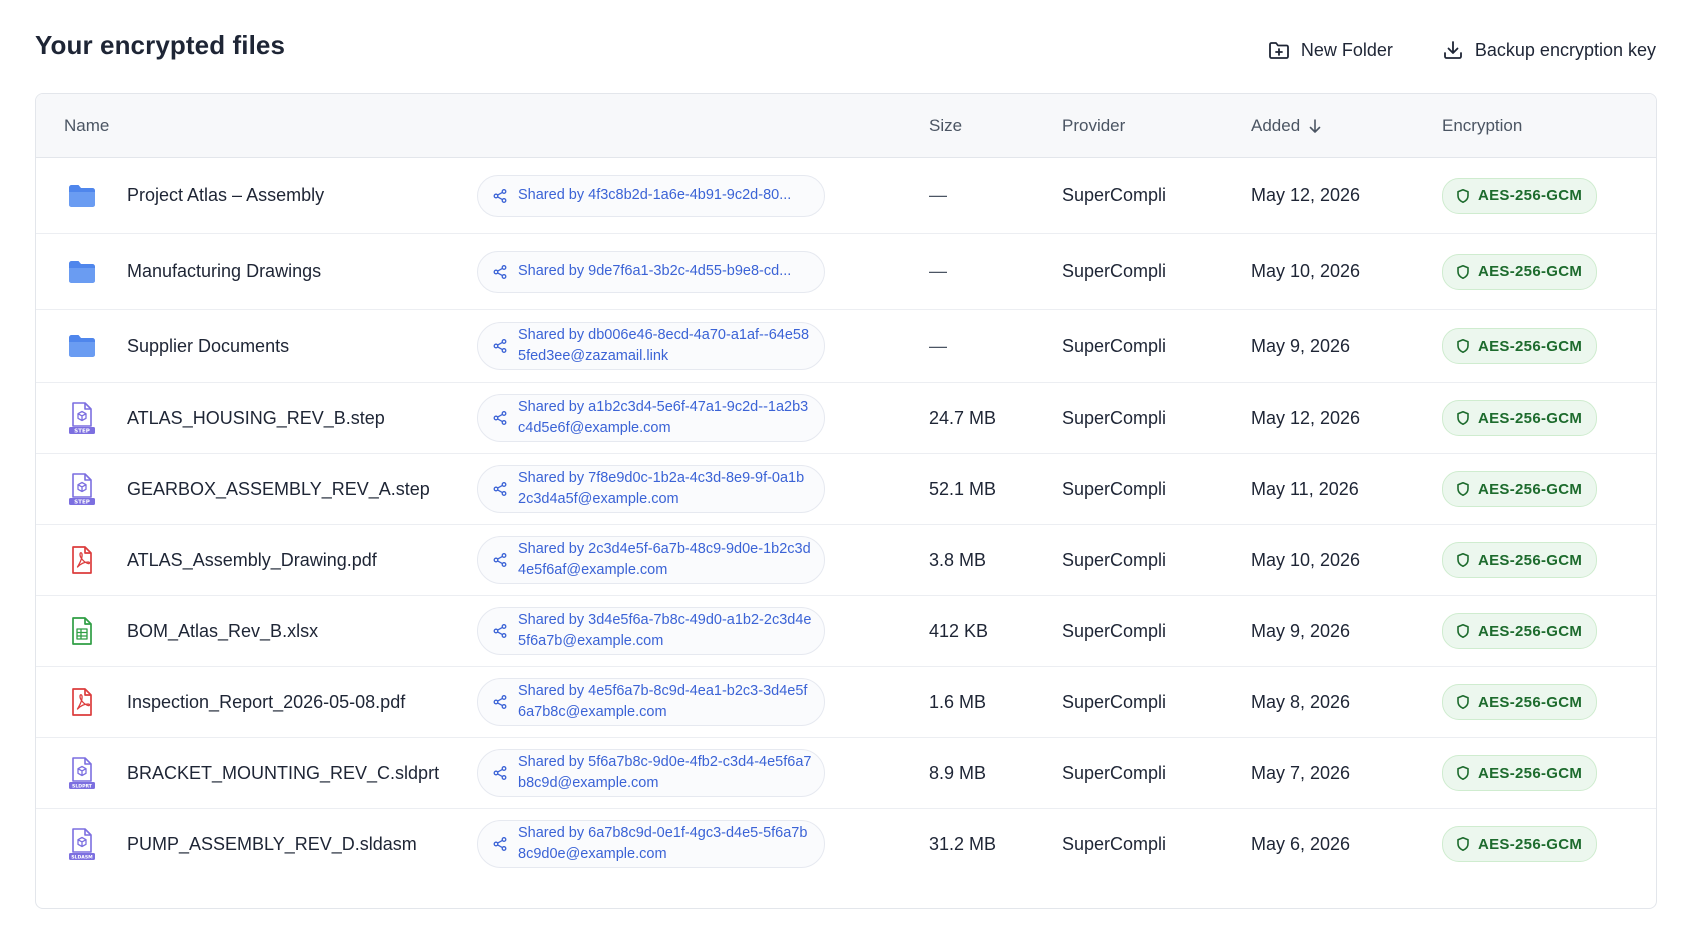 The height and width of the screenshot is (931, 1690). I want to click on new-folder-button: New Folder, so click(1330, 50).